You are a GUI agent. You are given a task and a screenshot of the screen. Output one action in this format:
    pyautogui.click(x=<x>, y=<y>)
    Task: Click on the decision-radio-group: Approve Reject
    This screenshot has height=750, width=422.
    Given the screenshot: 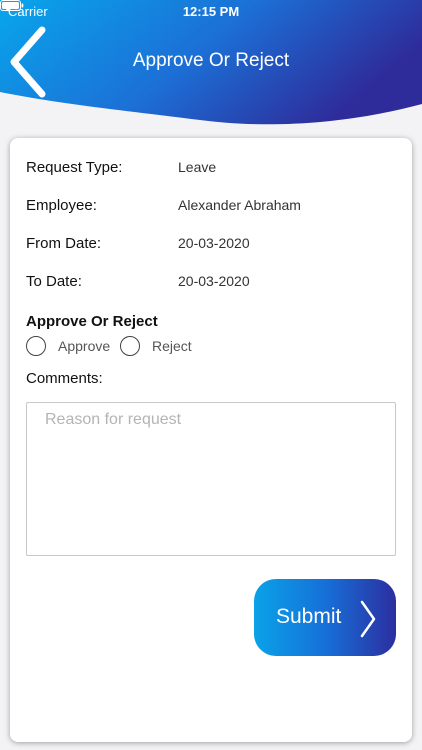 What is the action you would take?
    pyautogui.click(x=176, y=348)
    